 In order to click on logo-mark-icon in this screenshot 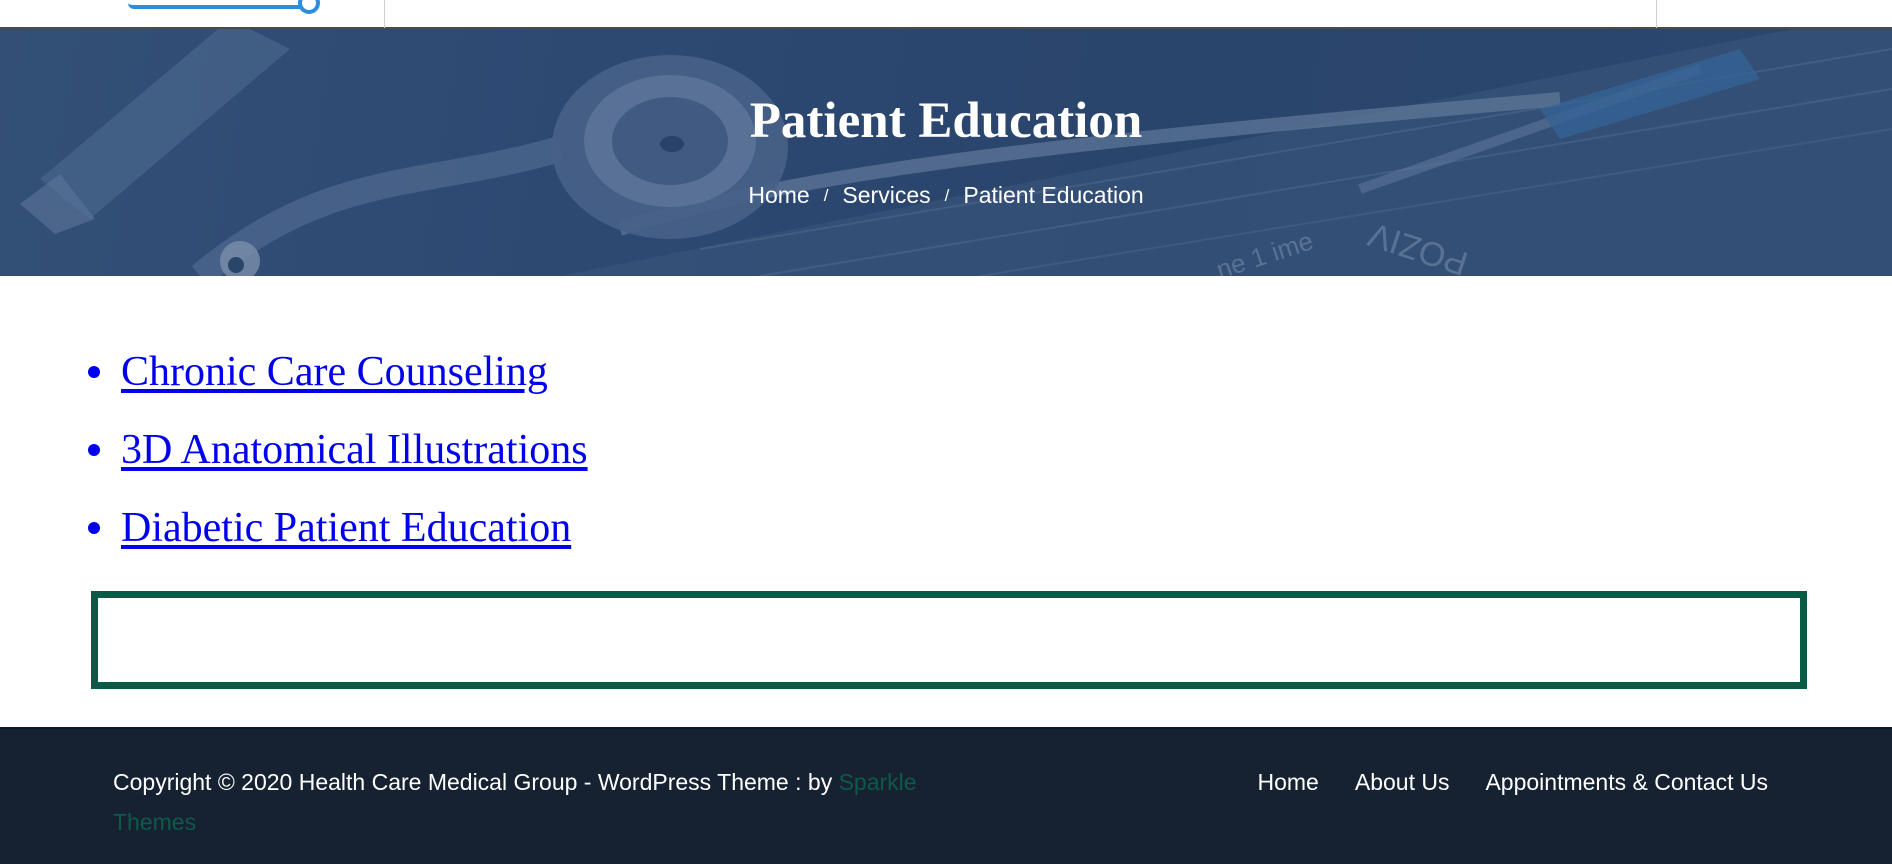, I will do `click(309, 7)`.